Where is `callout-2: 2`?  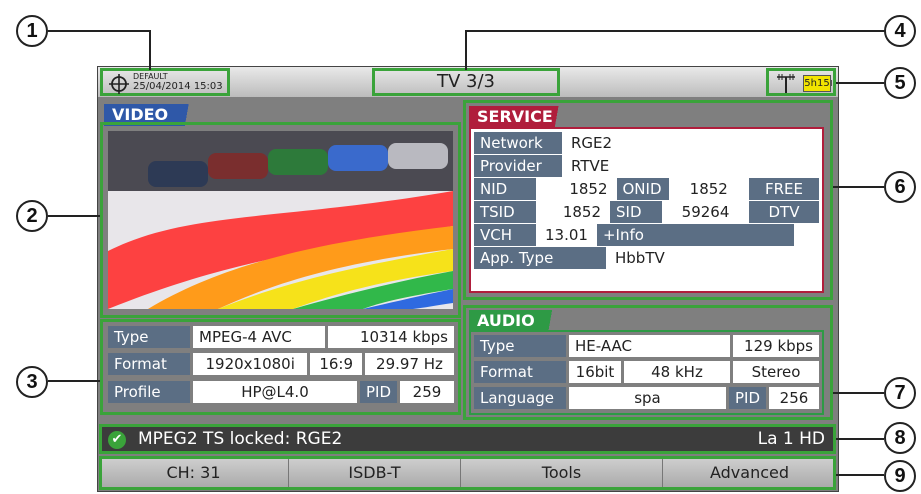 callout-2: 2 is located at coordinates (32, 216).